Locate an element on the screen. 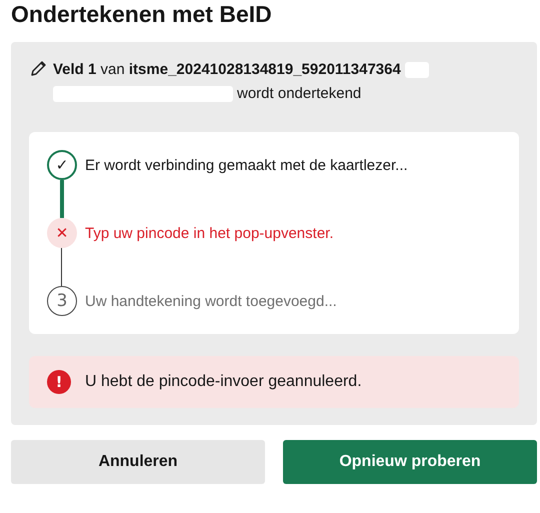 The width and height of the screenshot is (540, 513). error-icon: ! is located at coordinates (59, 382).